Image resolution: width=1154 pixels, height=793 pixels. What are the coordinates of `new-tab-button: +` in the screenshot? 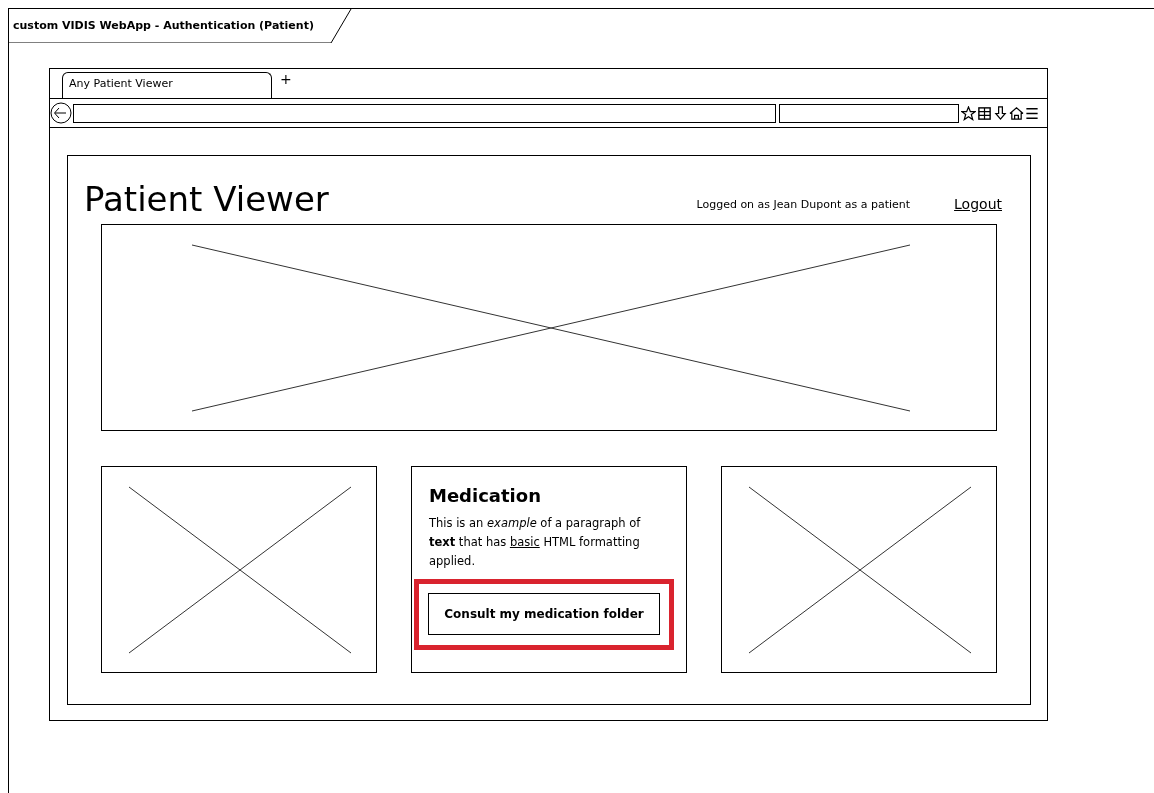 It's located at (286, 79).